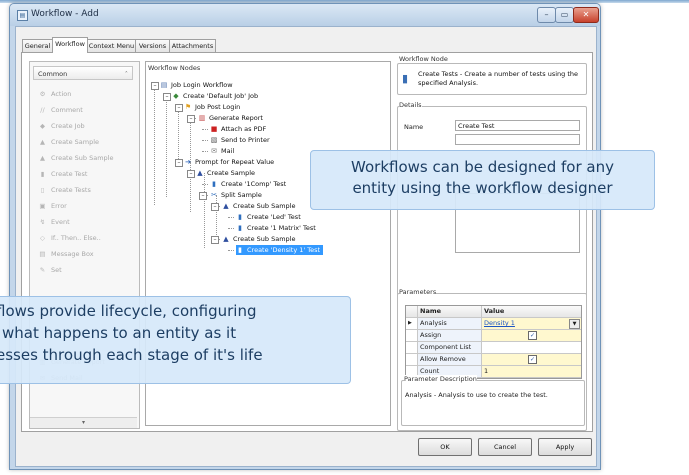 This screenshot has height=475, width=689. What do you see at coordinates (42, 94) in the screenshot?
I see `gear-icon: ⚙` at bounding box center [42, 94].